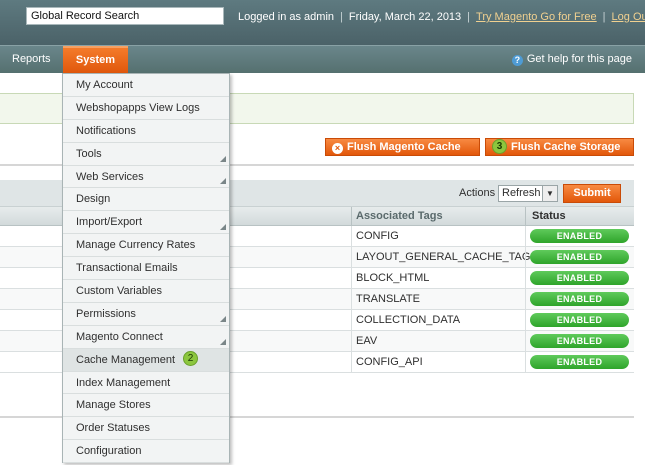 Image resolution: width=645 pixels, height=465 pixels. I want to click on menu-item-my-account: My Account, so click(146, 85).